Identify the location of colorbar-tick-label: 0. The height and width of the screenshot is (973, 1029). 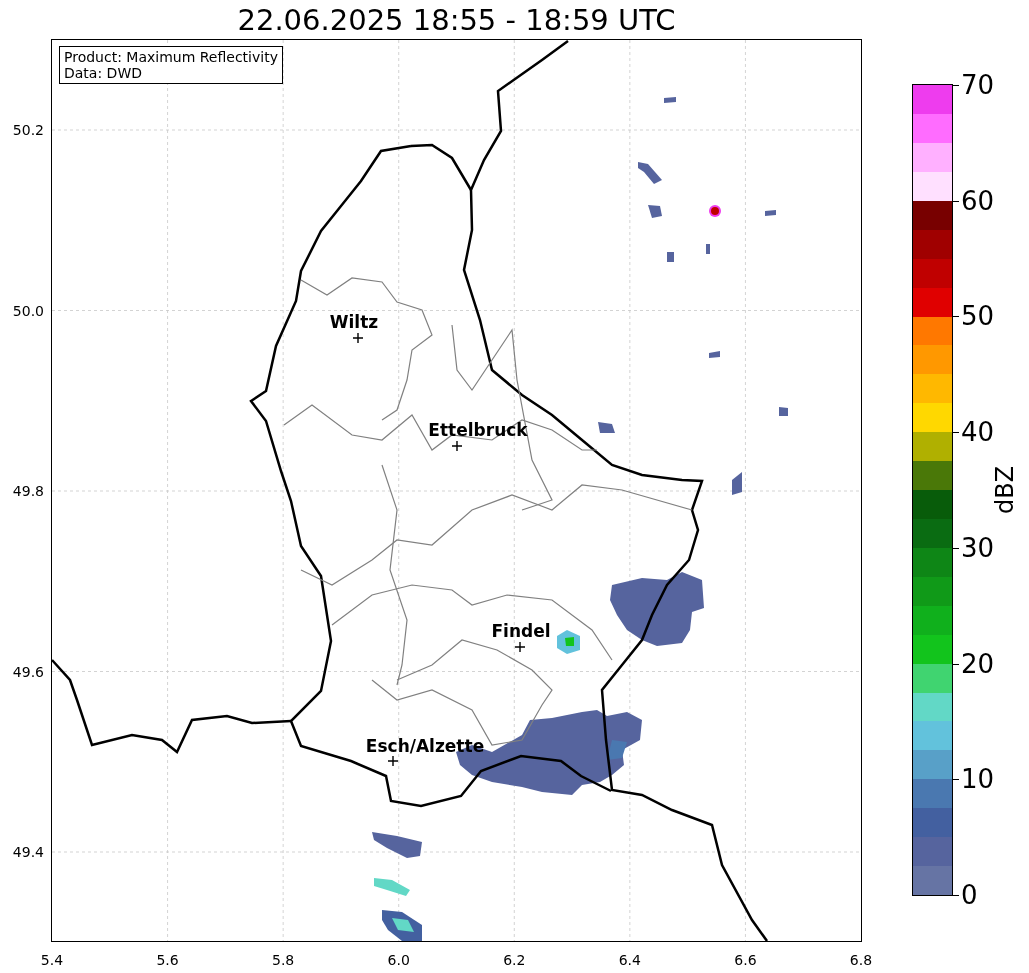
(969, 895).